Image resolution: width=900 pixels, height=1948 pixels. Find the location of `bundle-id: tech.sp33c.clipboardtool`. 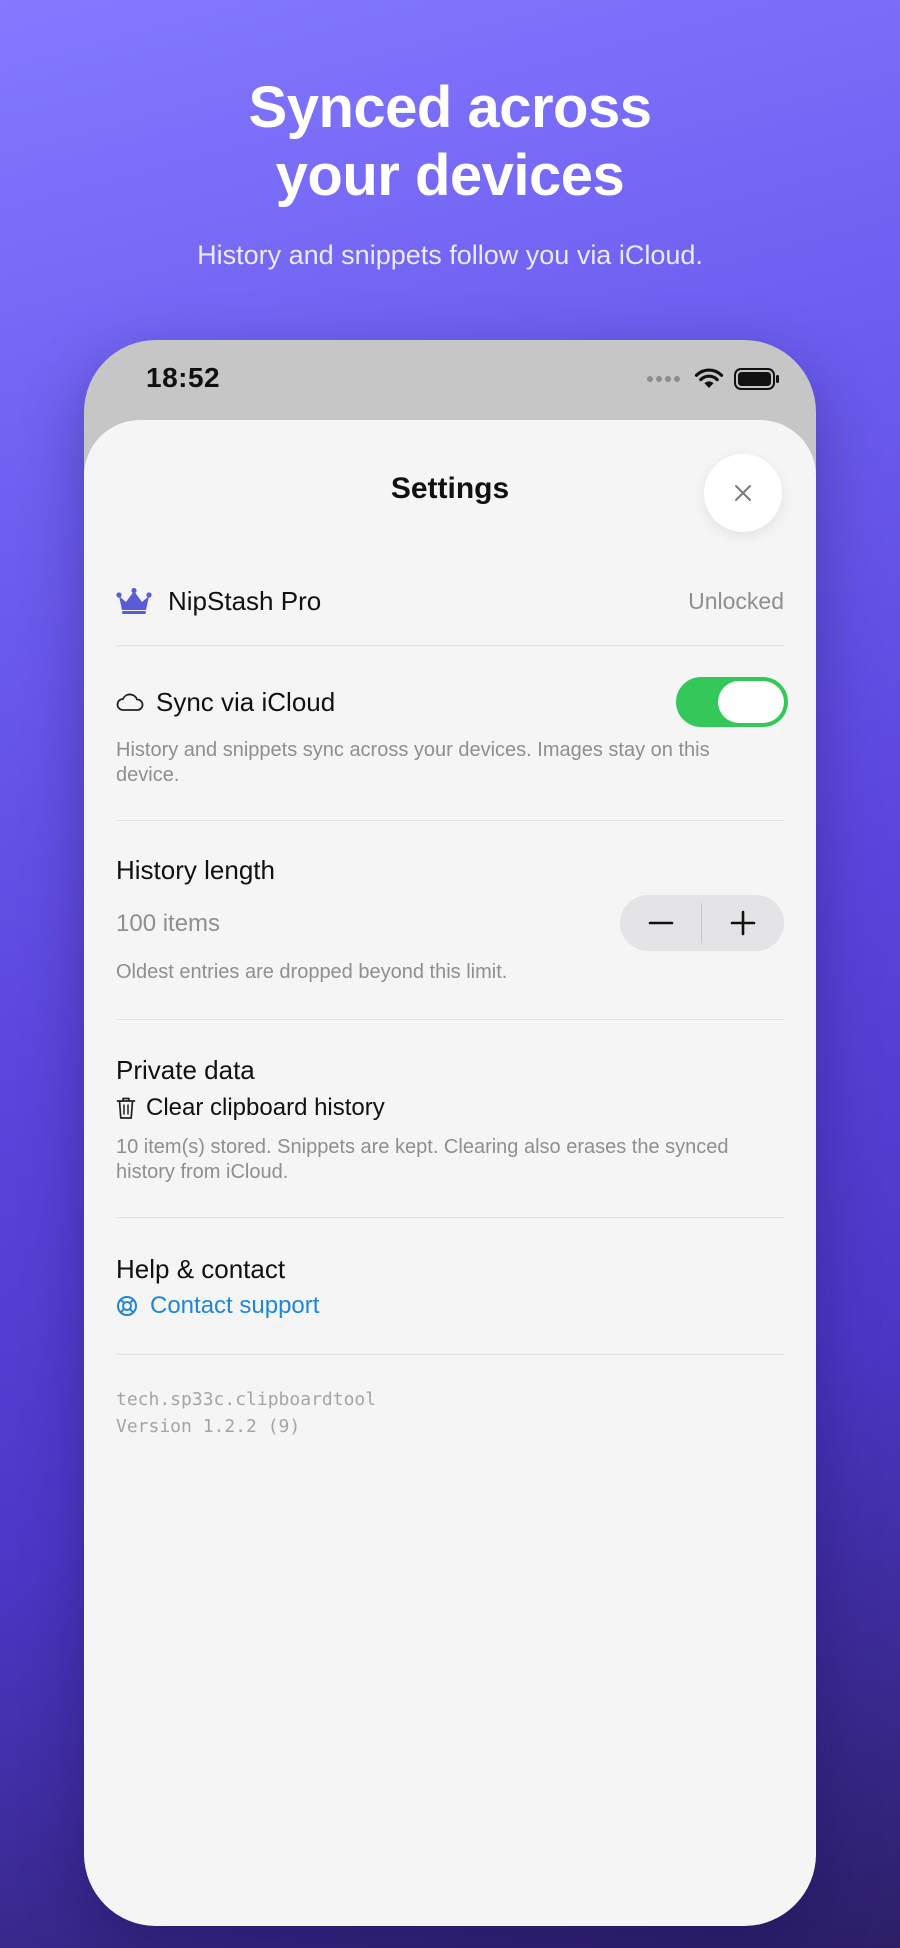

bundle-id: tech.sp33c.clipboardtool is located at coordinates (246, 1399).